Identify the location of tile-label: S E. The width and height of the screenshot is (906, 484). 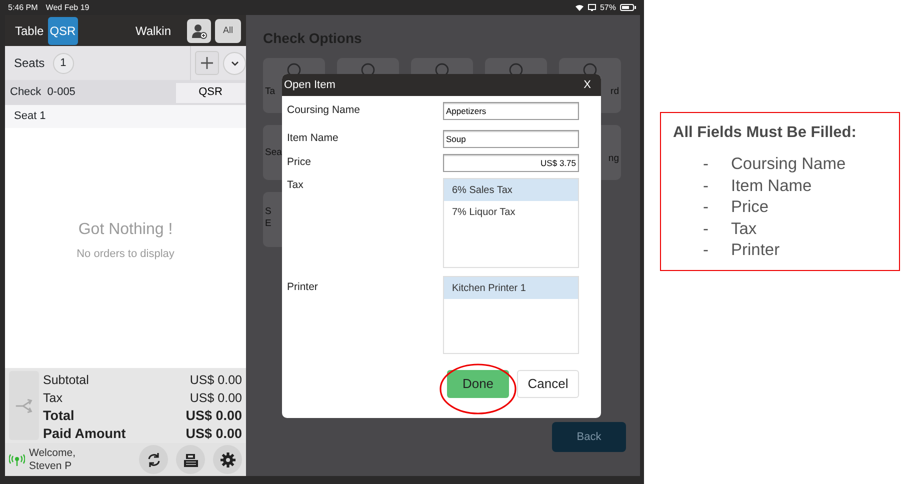
(268, 218).